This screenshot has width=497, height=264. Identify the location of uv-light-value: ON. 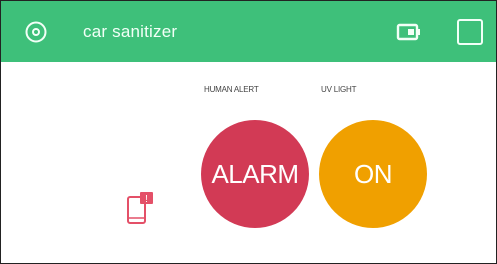
(373, 173).